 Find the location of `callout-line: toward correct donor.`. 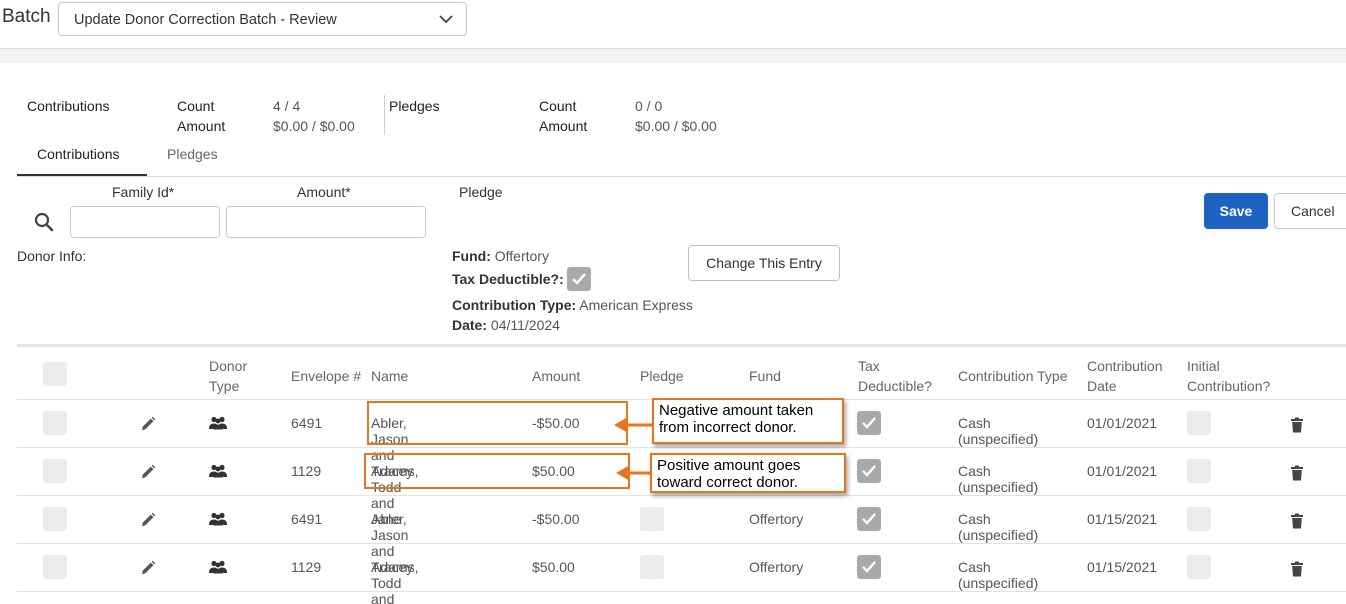

callout-line: toward correct donor. is located at coordinates (727, 482).